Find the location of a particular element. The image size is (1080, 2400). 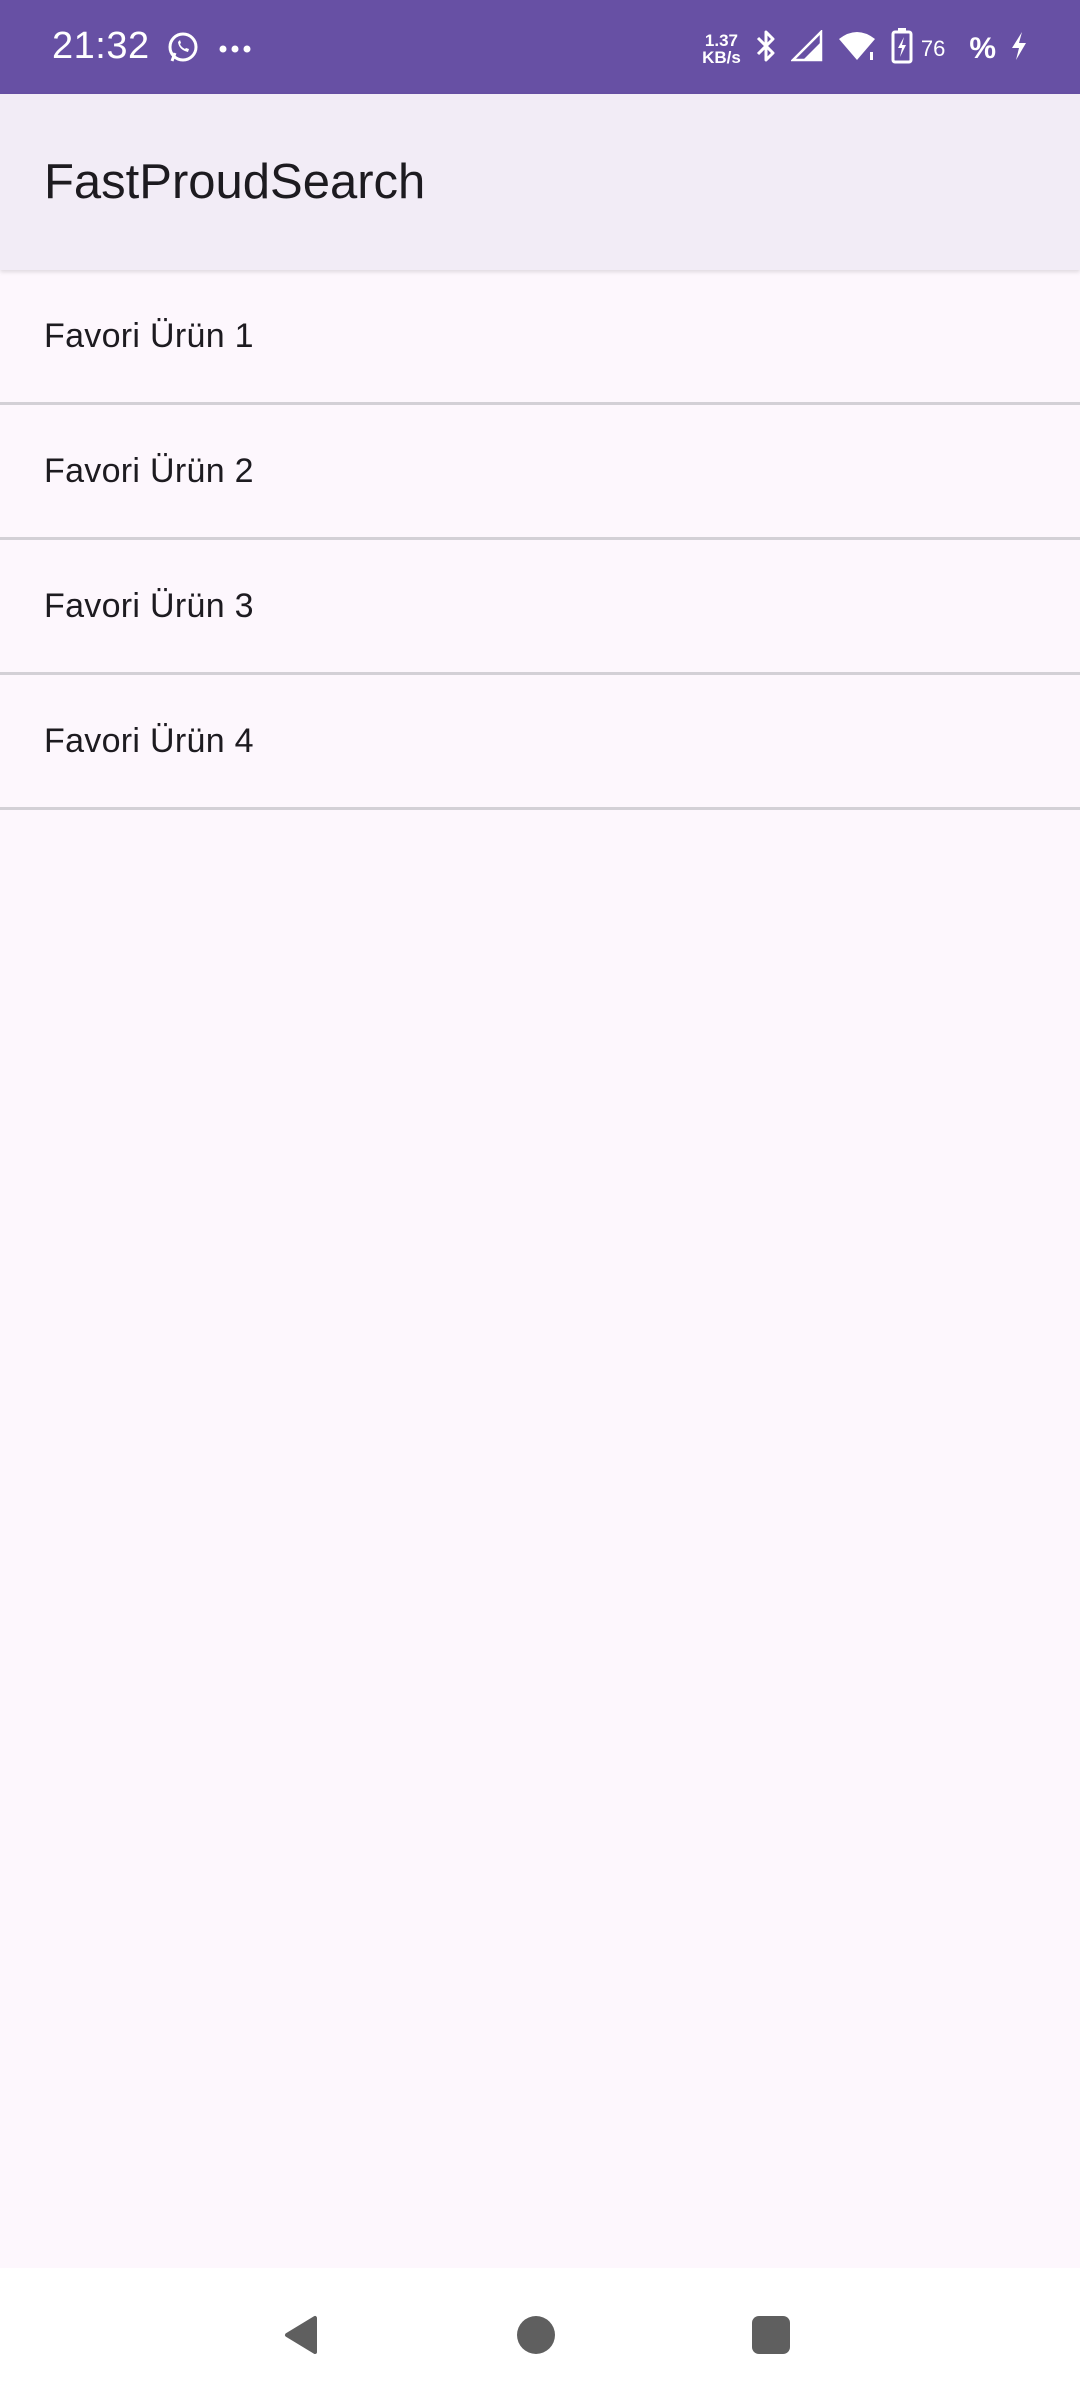

back-icon is located at coordinates (301, 2335).